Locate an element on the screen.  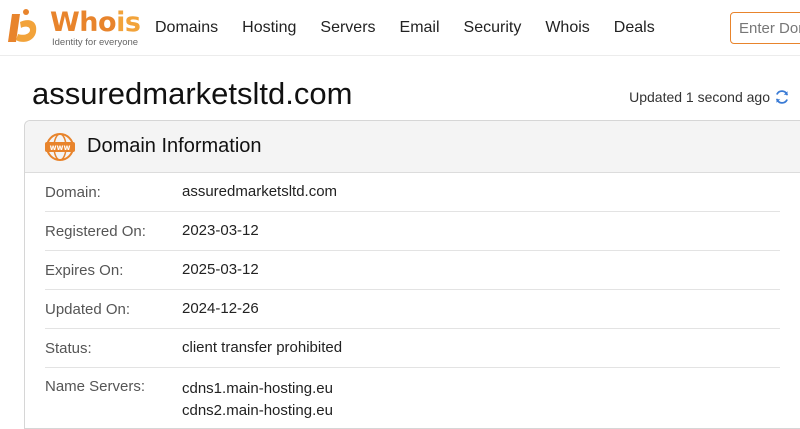
www-icon: www is located at coordinates (60, 146).